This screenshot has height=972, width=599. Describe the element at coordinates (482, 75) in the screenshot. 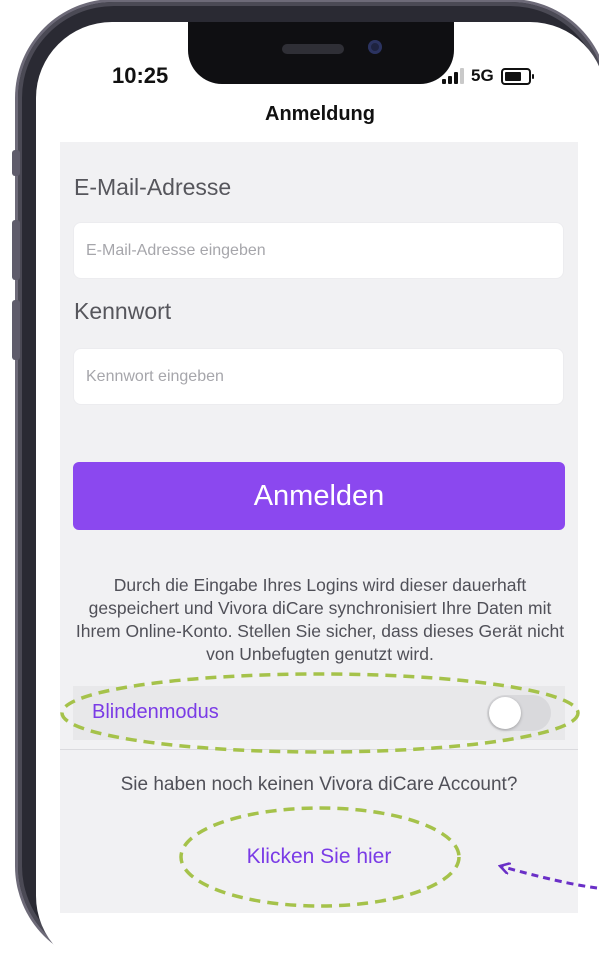

I see `network-type: 5G` at that location.